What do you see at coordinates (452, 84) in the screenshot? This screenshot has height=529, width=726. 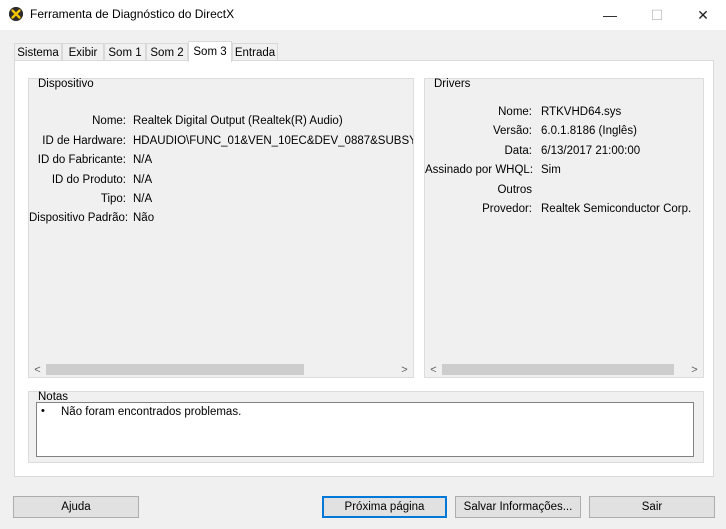 I see `drivers-group-legend: Drivers` at bounding box center [452, 84].